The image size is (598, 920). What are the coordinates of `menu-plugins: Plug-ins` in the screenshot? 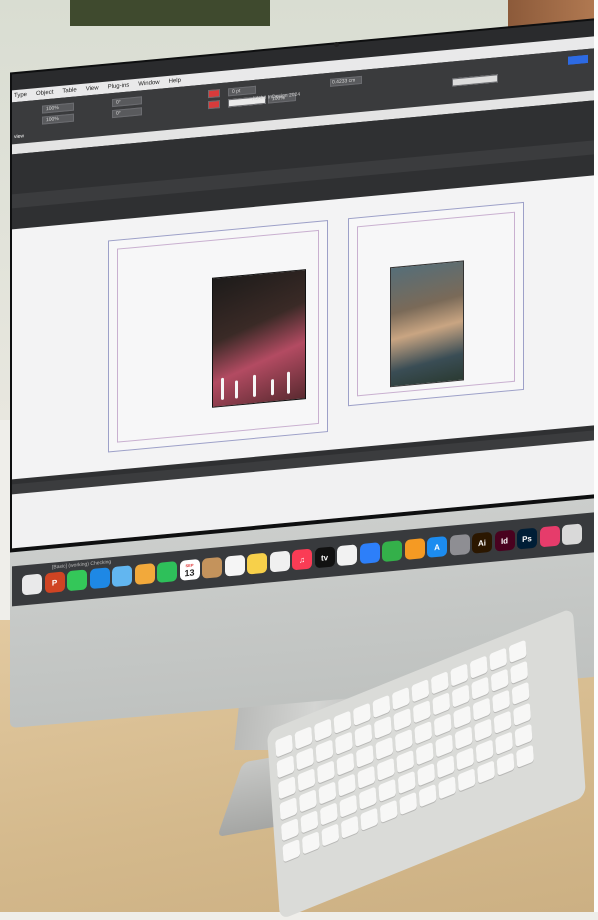 It's located at (119, 86).